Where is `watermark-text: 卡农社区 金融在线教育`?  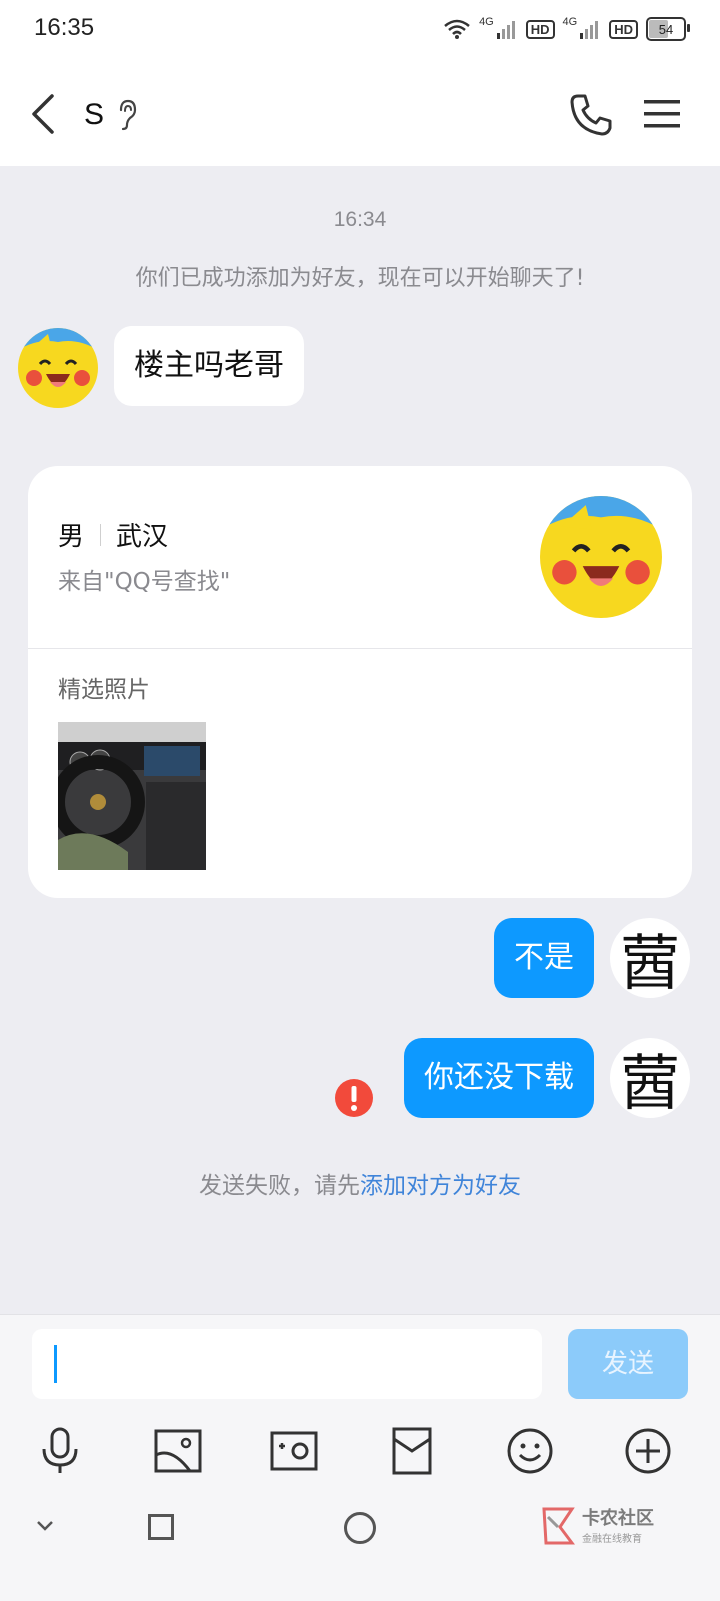
watermark-text: 卡农社区 金融在线教育 is located at coordinates (618, 1524).